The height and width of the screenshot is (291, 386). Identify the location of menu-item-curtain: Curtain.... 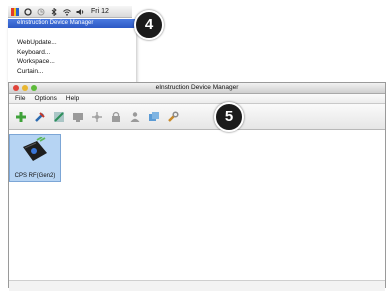
(72, 72).